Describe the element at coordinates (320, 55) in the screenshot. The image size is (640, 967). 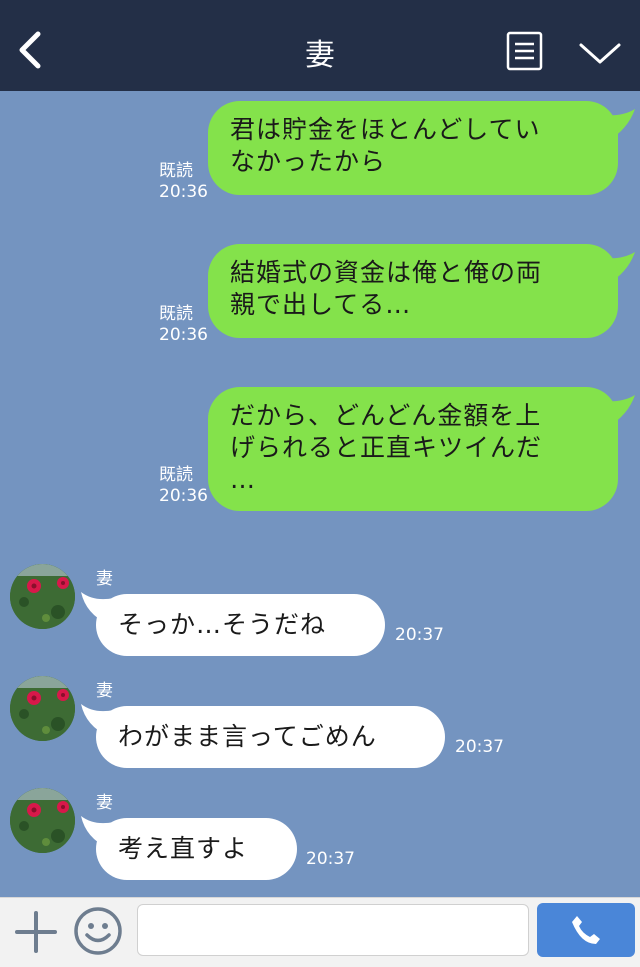
I see `chat-title: 妻` at that location.